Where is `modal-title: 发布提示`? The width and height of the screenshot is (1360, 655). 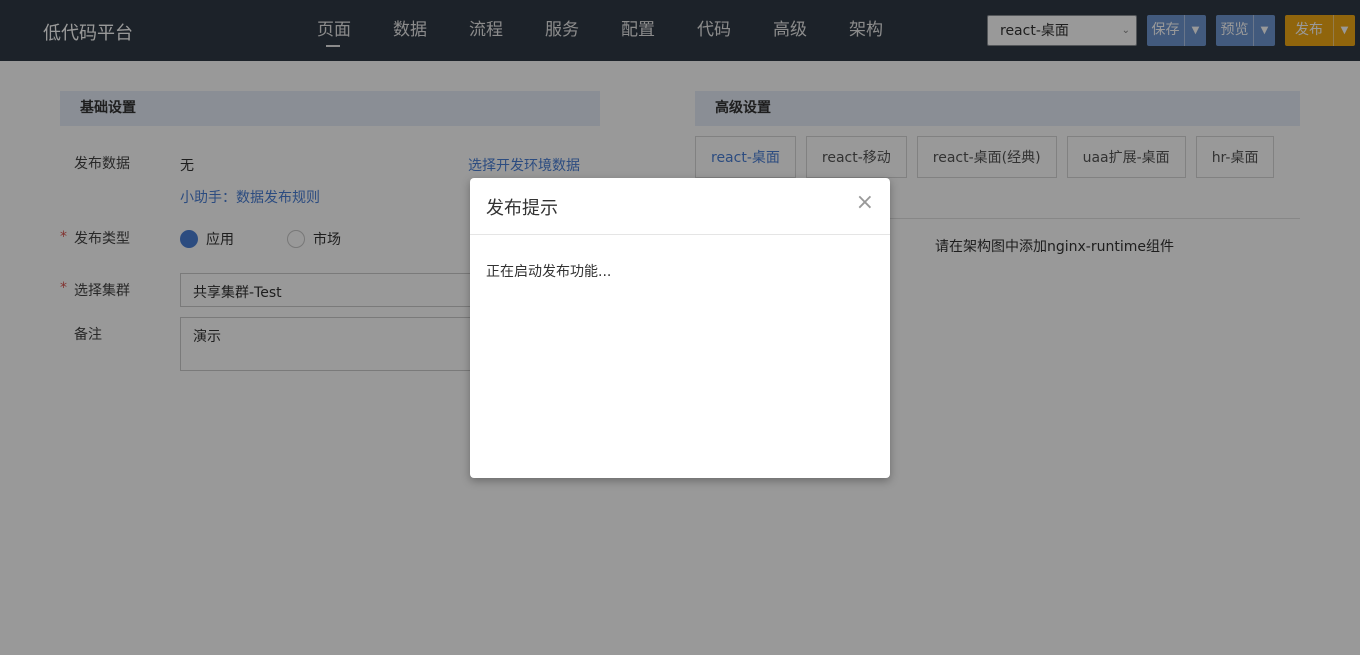
modal-title: 发布提示 is located at coordinates (522, 208).